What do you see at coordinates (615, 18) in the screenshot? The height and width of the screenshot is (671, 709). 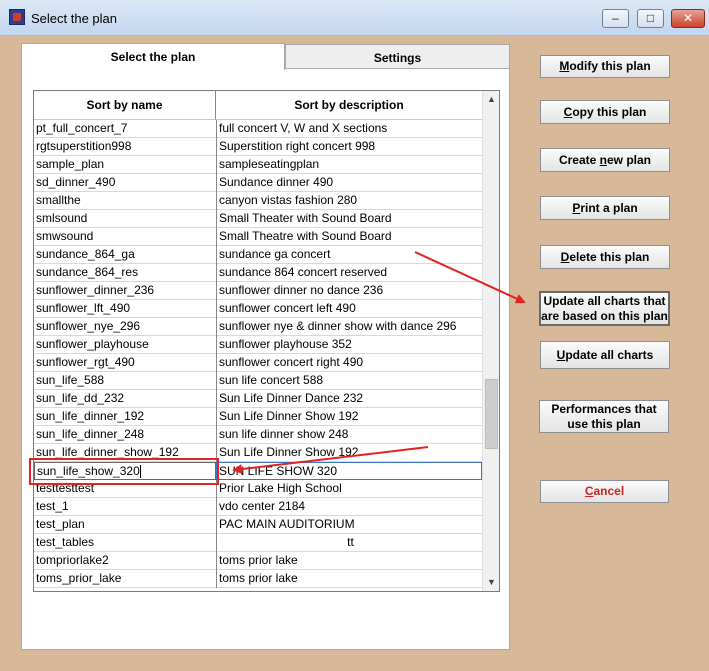 I see `minimize-icon: –` at bounding box center [615, 18].